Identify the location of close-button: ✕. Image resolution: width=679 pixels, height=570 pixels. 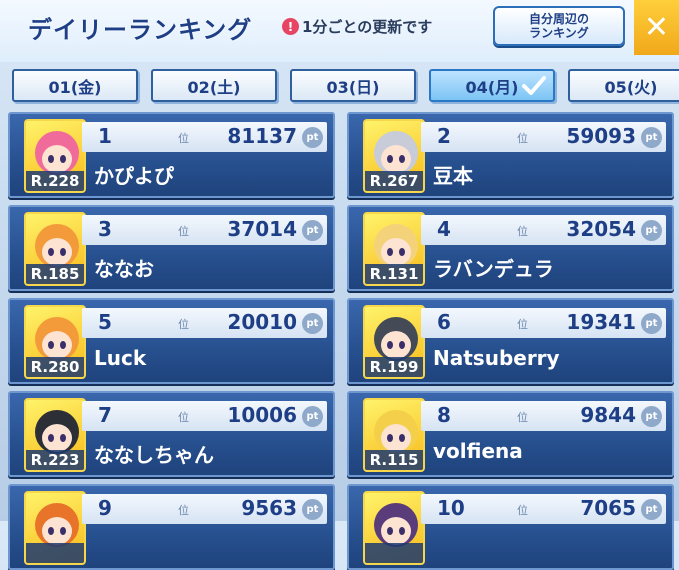
(656, 27).